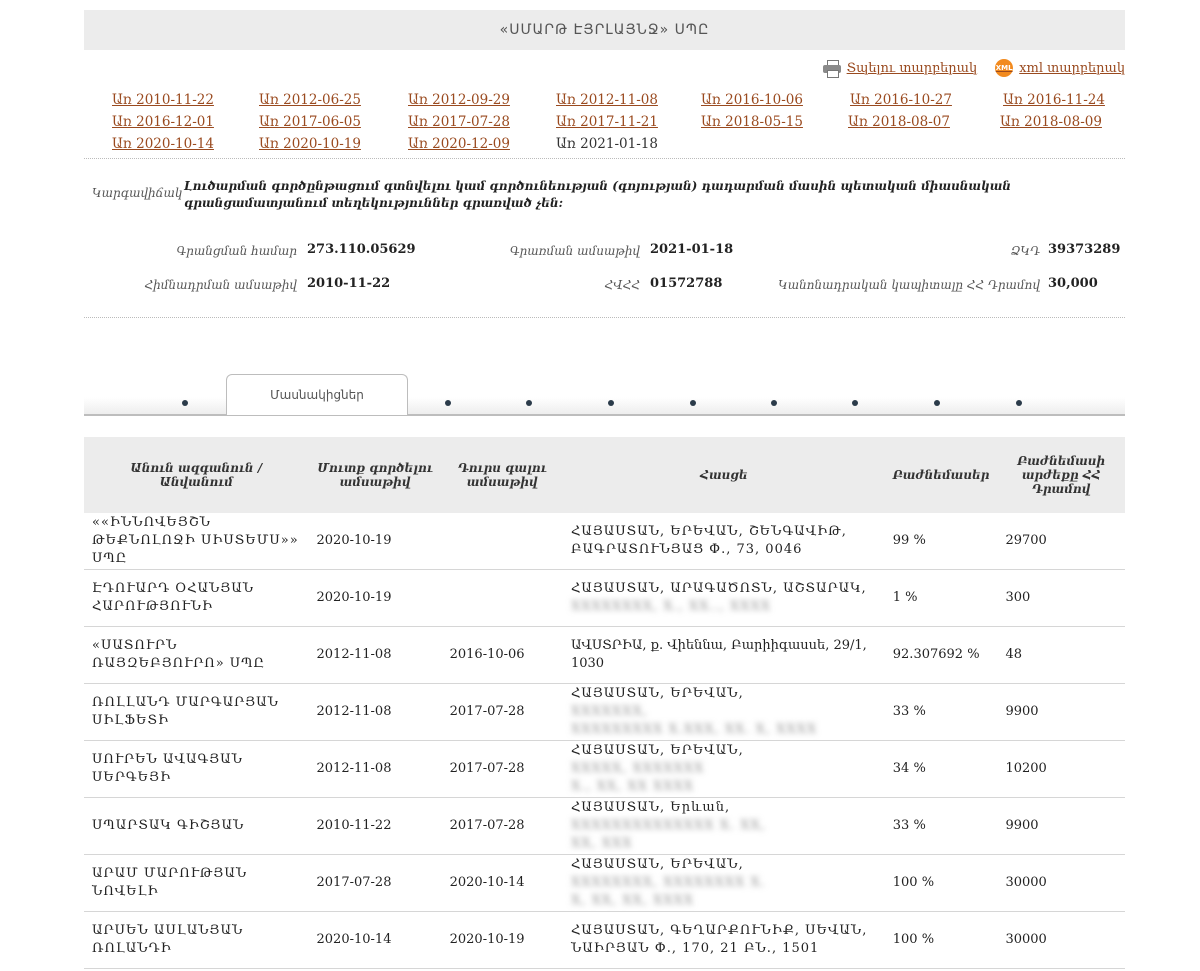  What do you see at coordinates (694, 720) in the screenshot?
I see `redacted-address: XXXXXXX, XXXXXXXXX X.XXX, XX. X, XXXX` at bounding box center [694, 720].